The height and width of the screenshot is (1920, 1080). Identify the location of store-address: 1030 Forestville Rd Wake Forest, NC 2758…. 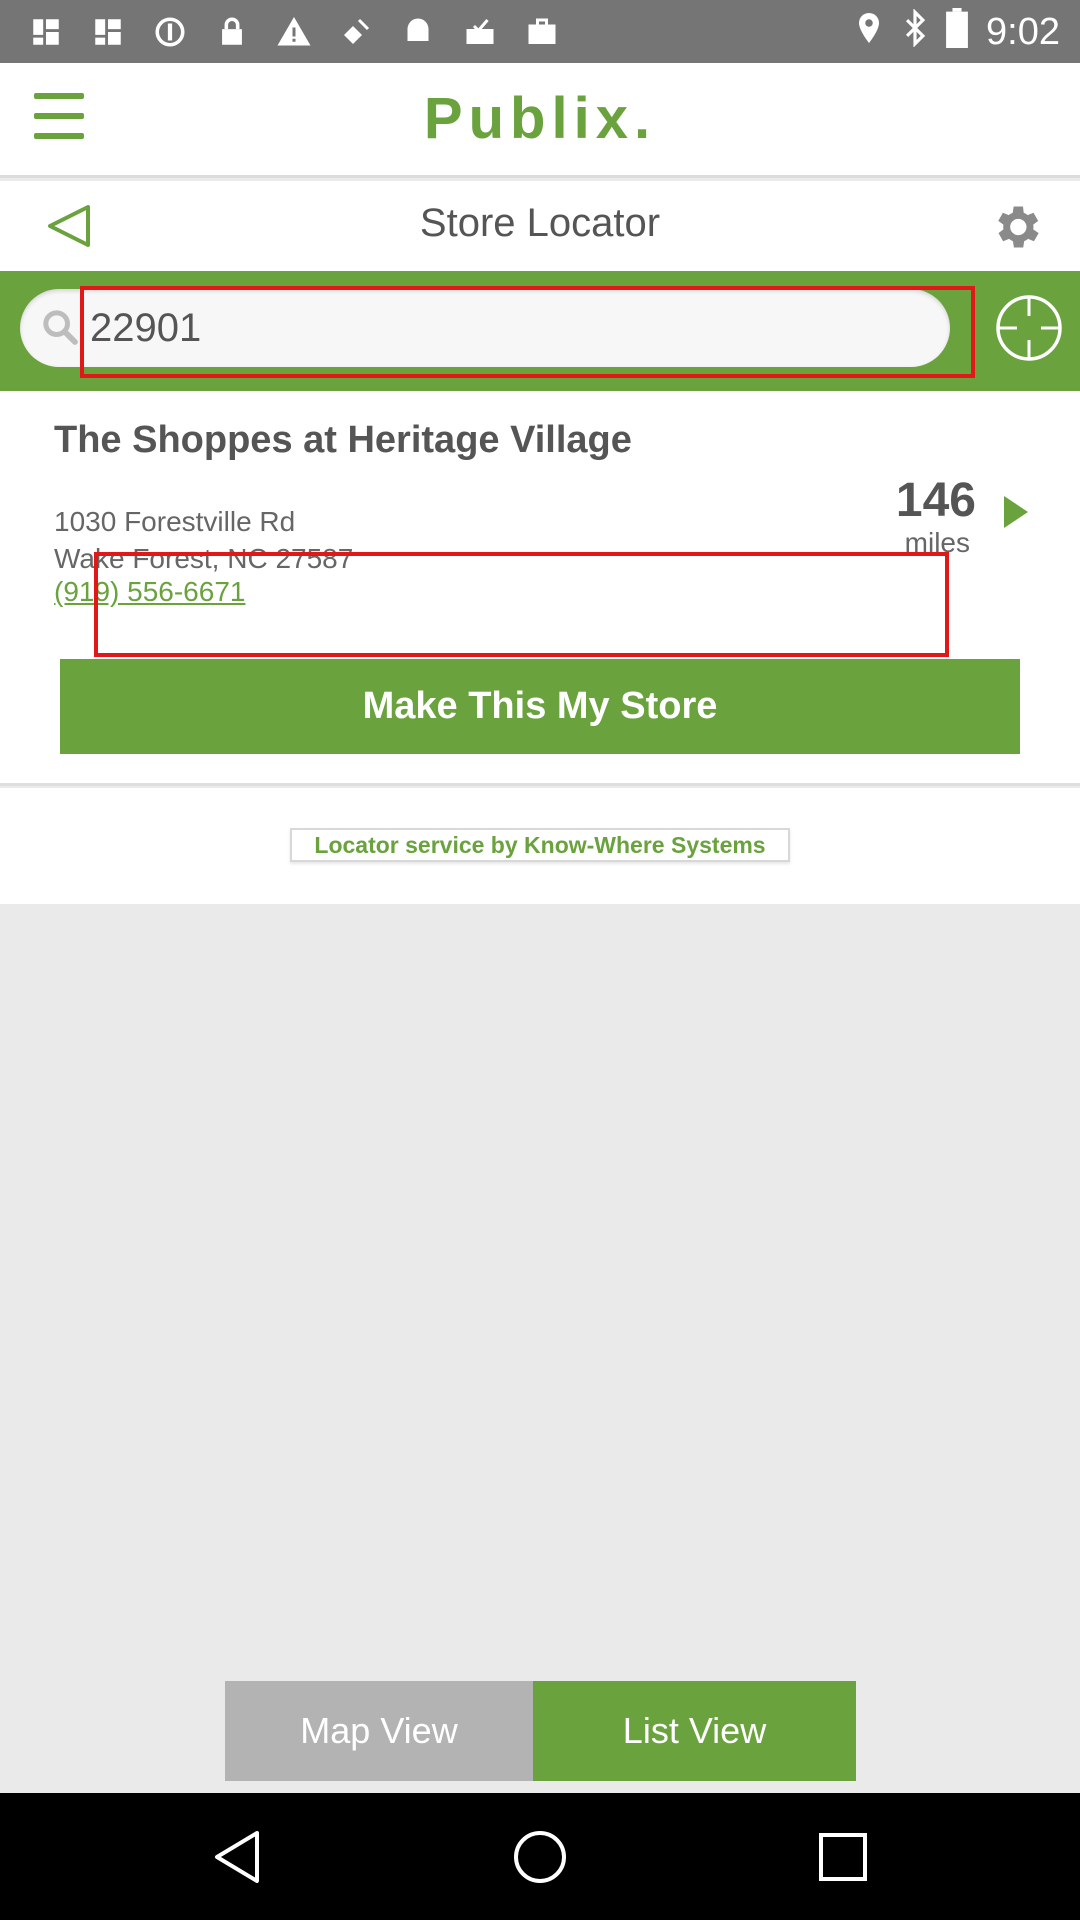
(203, 540).